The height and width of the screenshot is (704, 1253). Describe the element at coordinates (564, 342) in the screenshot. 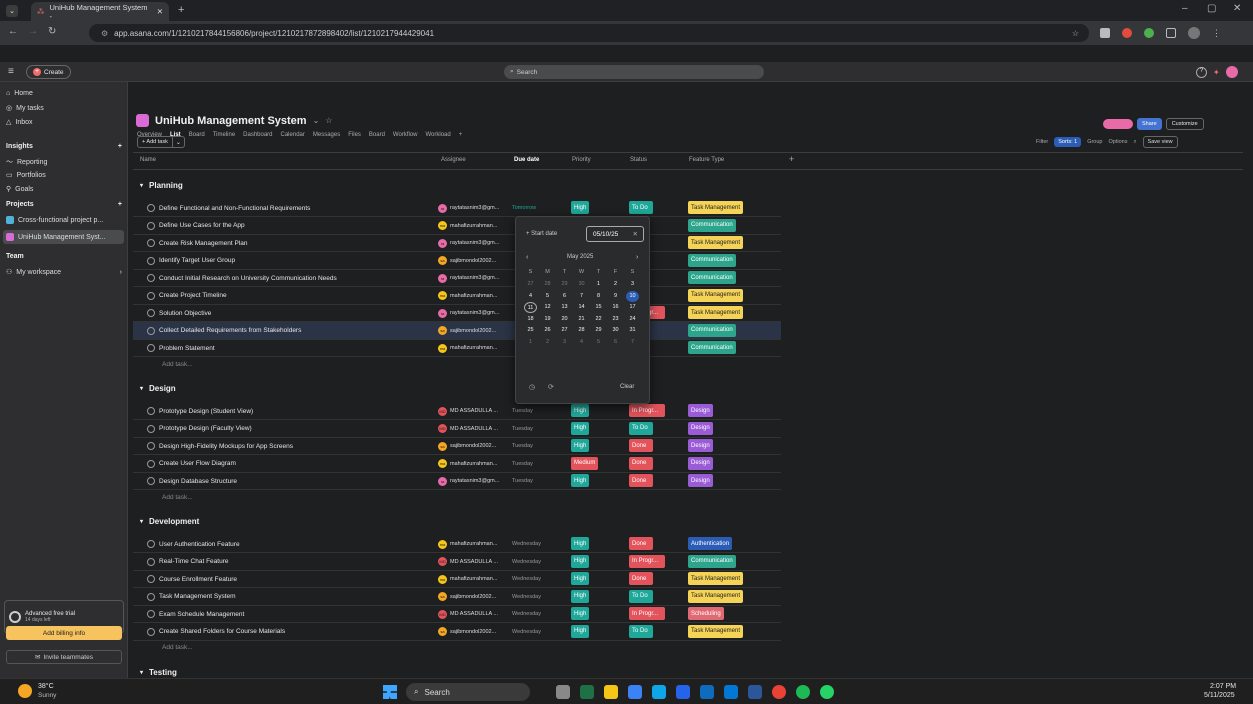

I see `calendar-day: 3` at that location.